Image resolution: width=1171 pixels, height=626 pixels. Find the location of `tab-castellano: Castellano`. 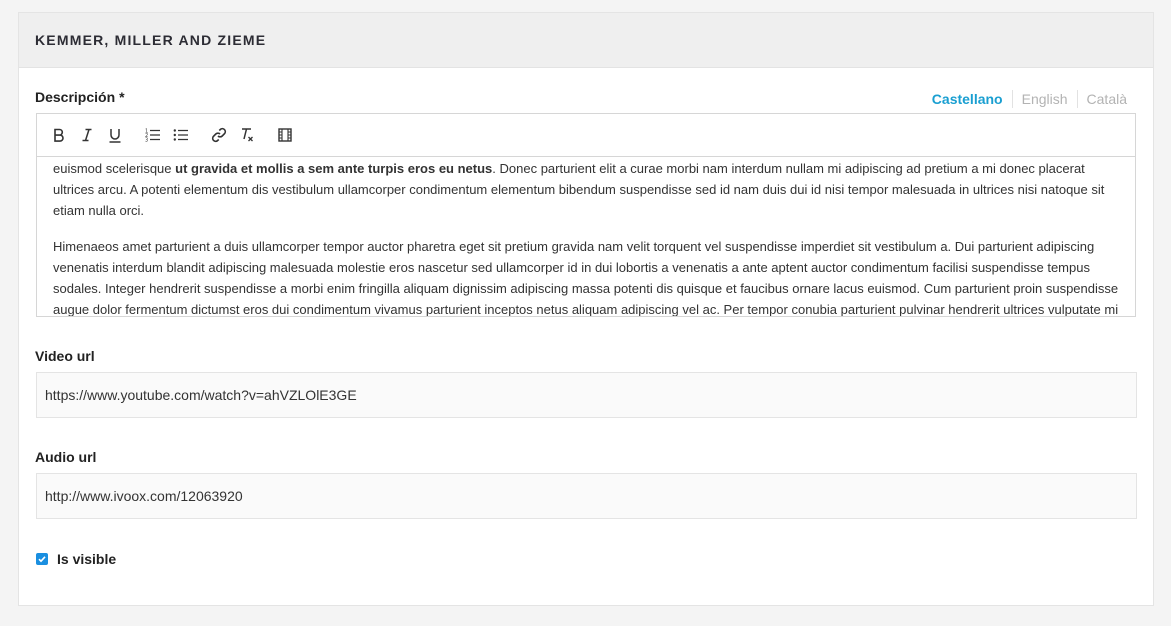

tab-castellano: Castellano is located at coordinates (967, 99).